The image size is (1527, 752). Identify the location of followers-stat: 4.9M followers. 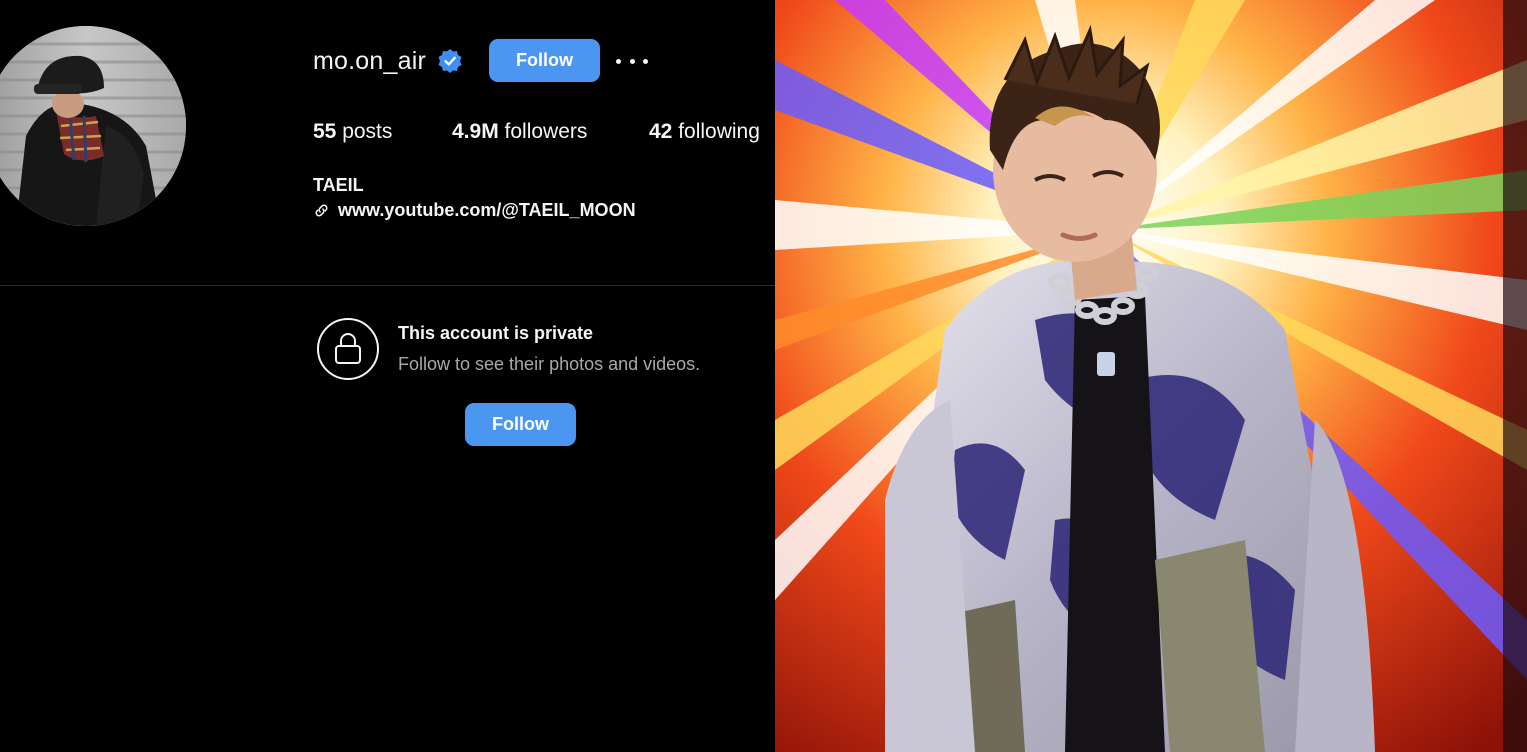
(519, 132).